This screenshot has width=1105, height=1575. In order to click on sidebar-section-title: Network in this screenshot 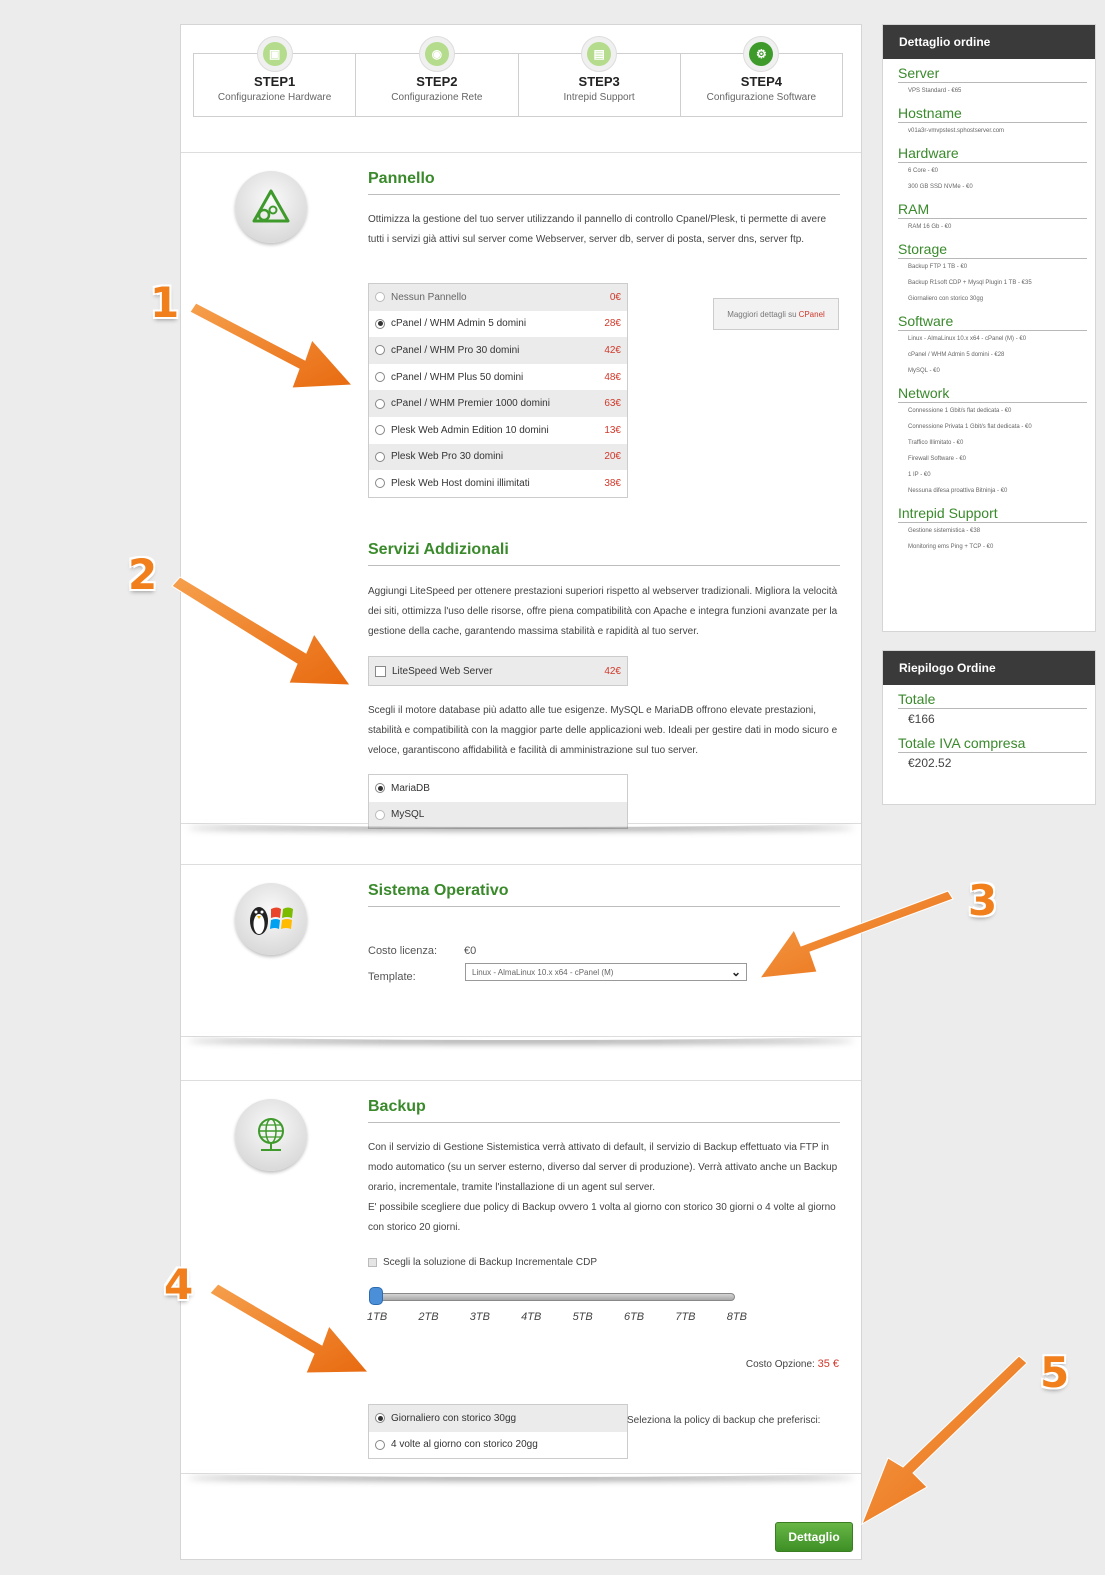, I will do `click(992, 394)`.